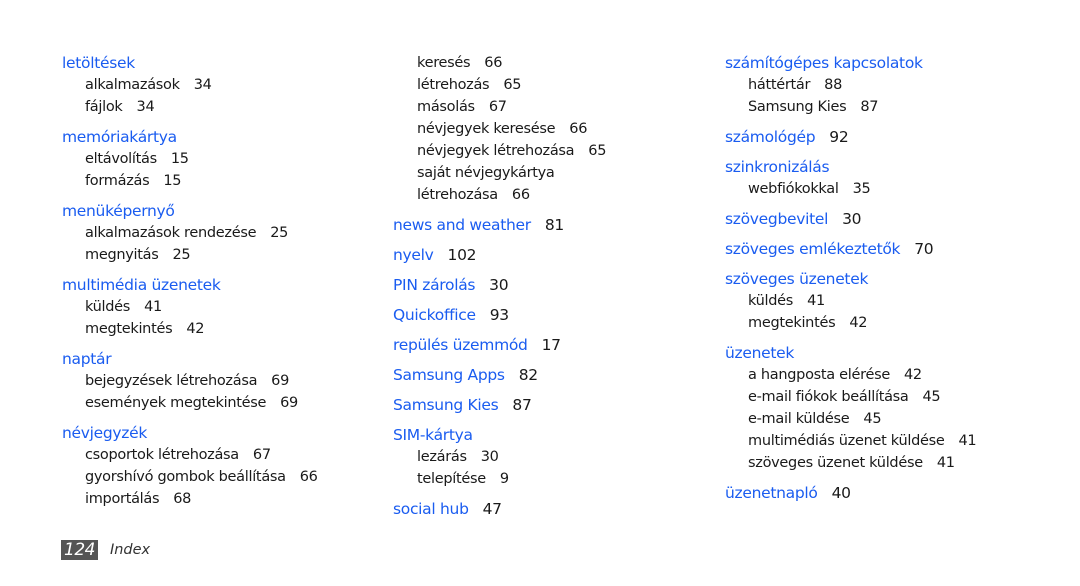 This screenshot has height=586, width=1080. I want to click on index-heading: Samsung Apps 82, so click(499, 375).